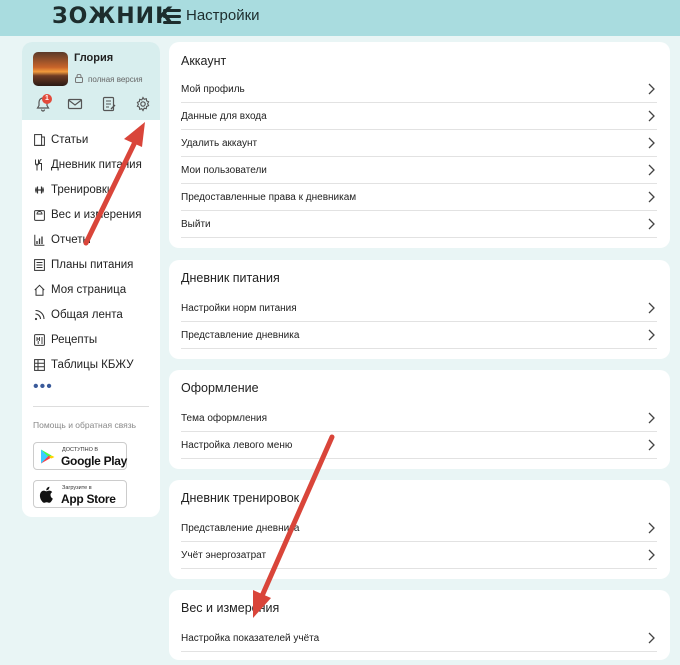 The height and width of the screenshot is (665, 680). Describe the element at coordinates (82, 190) in the screenshot. I see `sidebar-item-label: Тренировки` at that location.